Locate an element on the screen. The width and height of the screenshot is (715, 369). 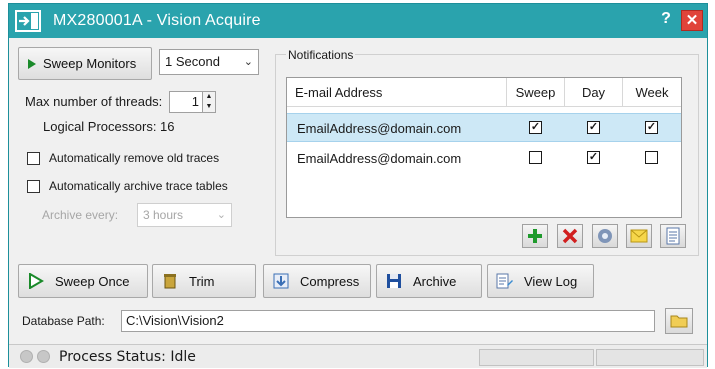
column-header-day: Day is located at coordinates (594, 92).